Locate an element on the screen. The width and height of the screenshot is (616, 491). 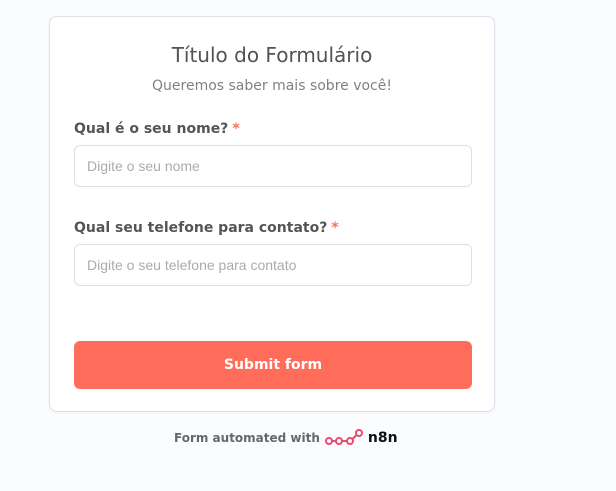
phone-field-label: Qual seu telefone para contato? * is located at coordinates (206, 228).